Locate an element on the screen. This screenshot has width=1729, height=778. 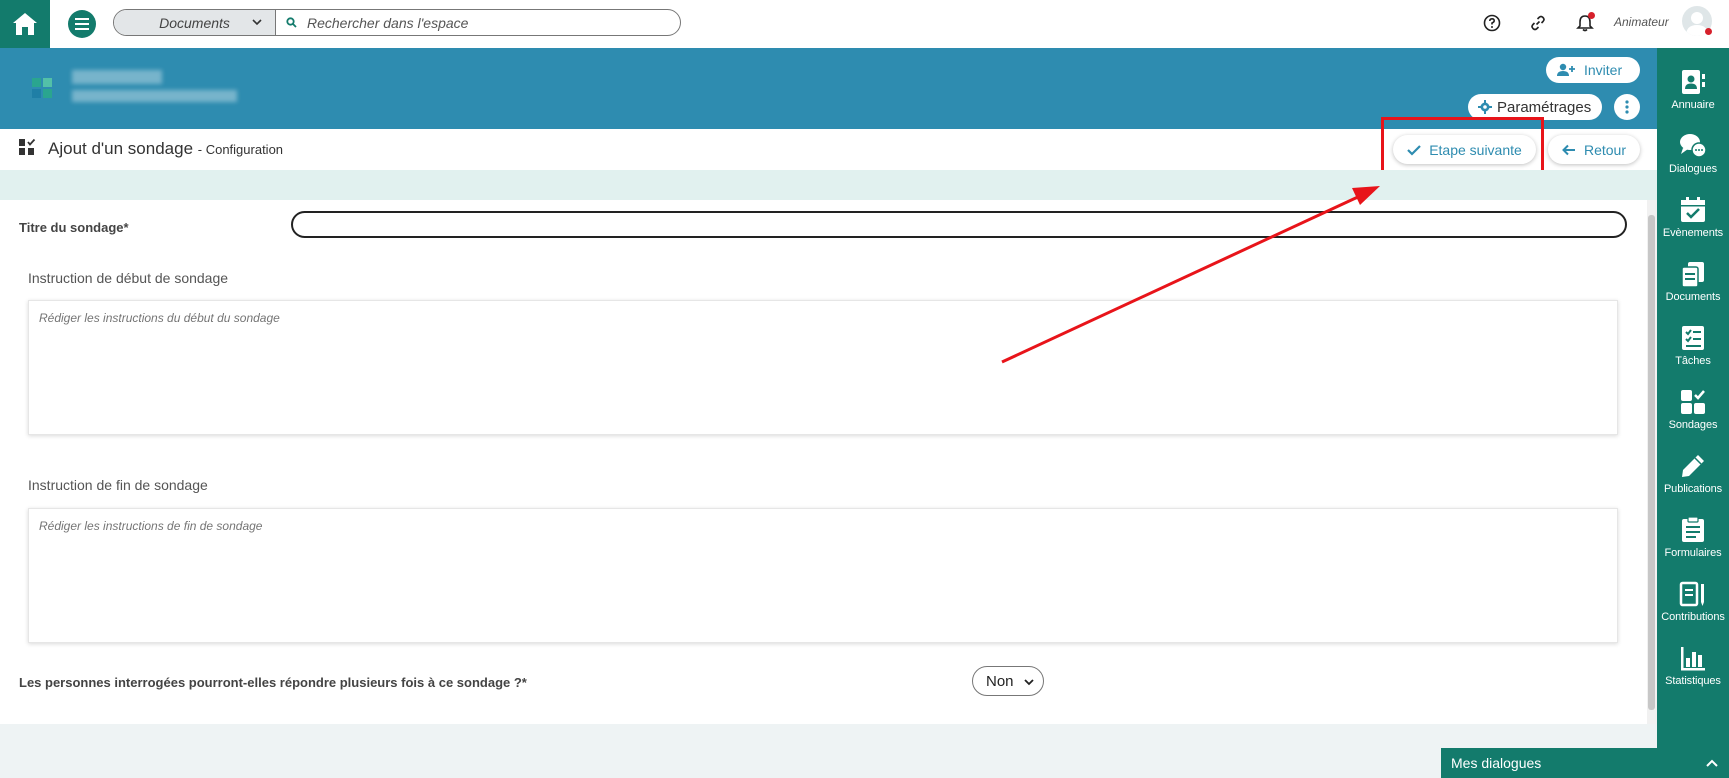
menu-button is located at coordinates (82, 24).